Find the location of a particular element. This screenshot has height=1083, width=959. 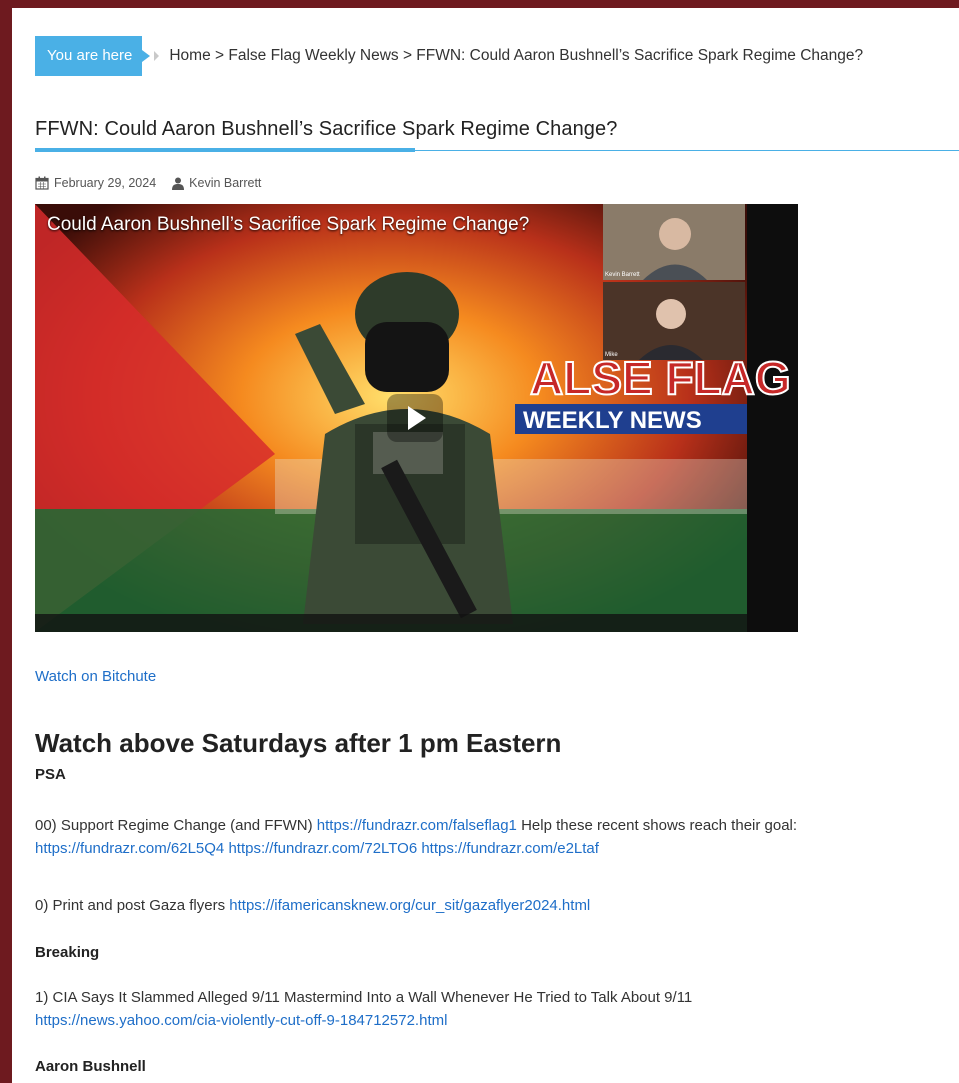

aaron-bushnell-label: Aaron Bushnell is located at coordinates (90, 1066).